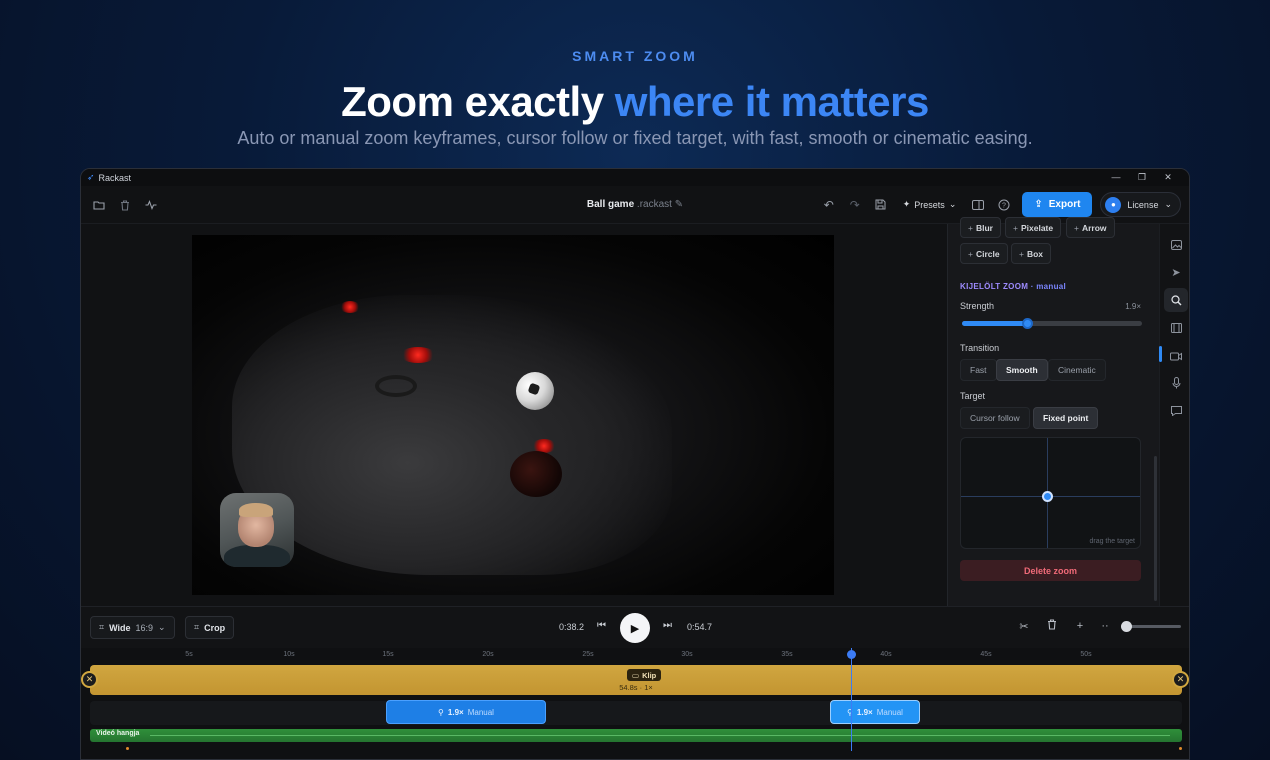 Image resolution: width=1270 pixels, height=760 pixels. Describe the element at coordinates (535, 391) in the screenshot. I see `soccer-ball` at that location.